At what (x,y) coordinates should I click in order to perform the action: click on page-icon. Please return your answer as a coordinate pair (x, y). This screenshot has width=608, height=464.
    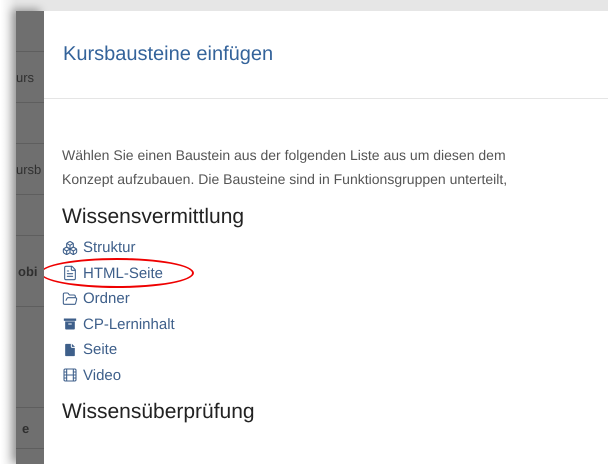
    Looking at the image, I should click on (70, 350).